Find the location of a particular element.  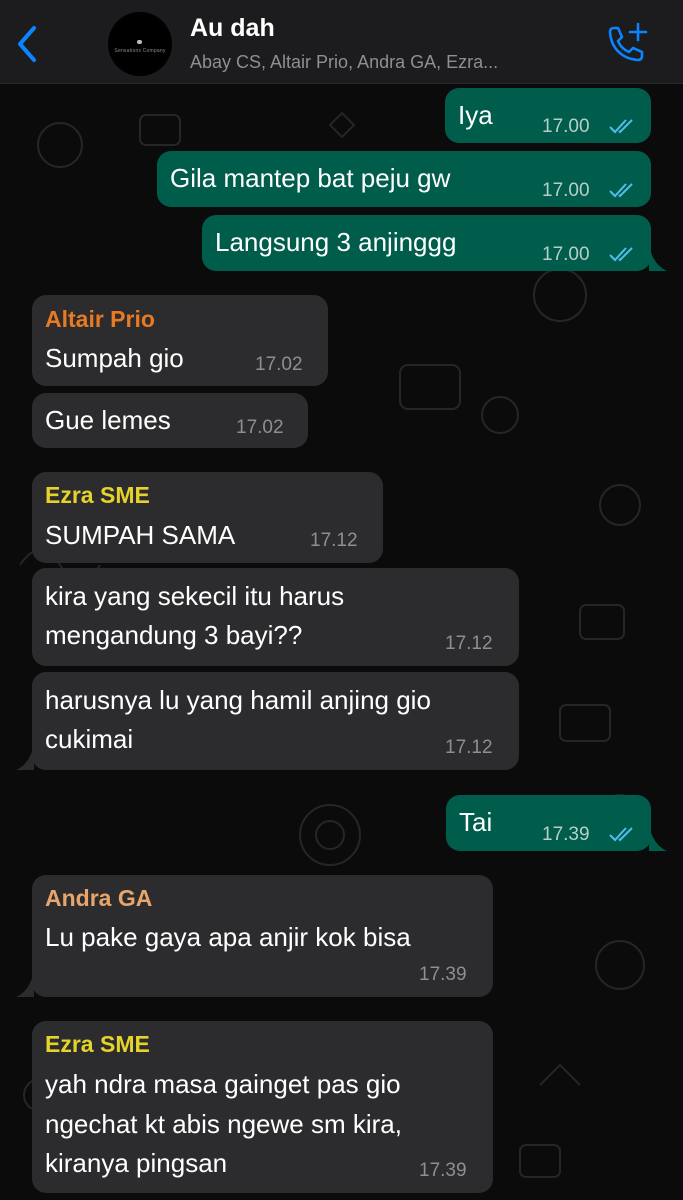

outgoing-message: Iya 17.00 is located at coordinates (548, 115).